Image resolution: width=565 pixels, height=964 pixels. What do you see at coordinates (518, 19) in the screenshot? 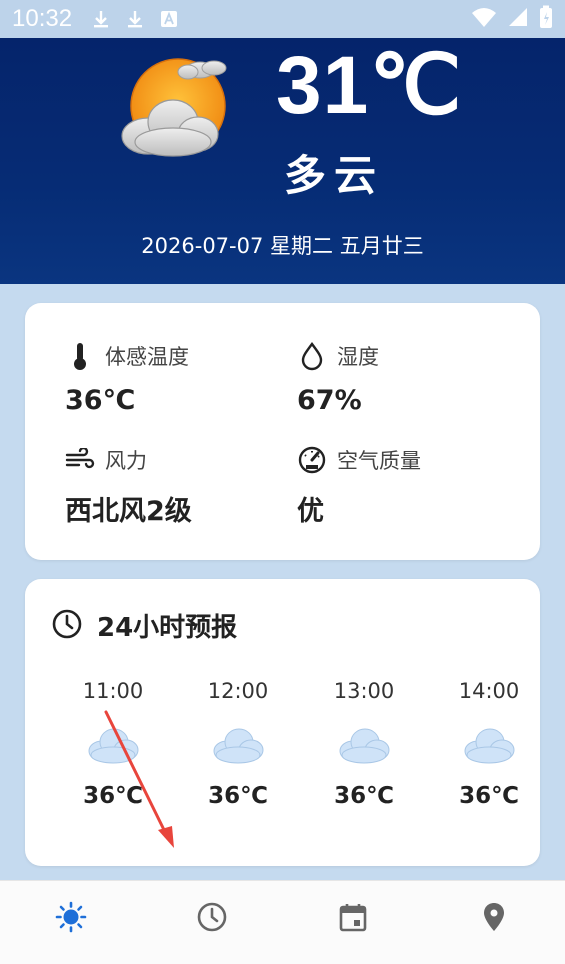
I see `signal-icon` at bounding box center [518, 19].